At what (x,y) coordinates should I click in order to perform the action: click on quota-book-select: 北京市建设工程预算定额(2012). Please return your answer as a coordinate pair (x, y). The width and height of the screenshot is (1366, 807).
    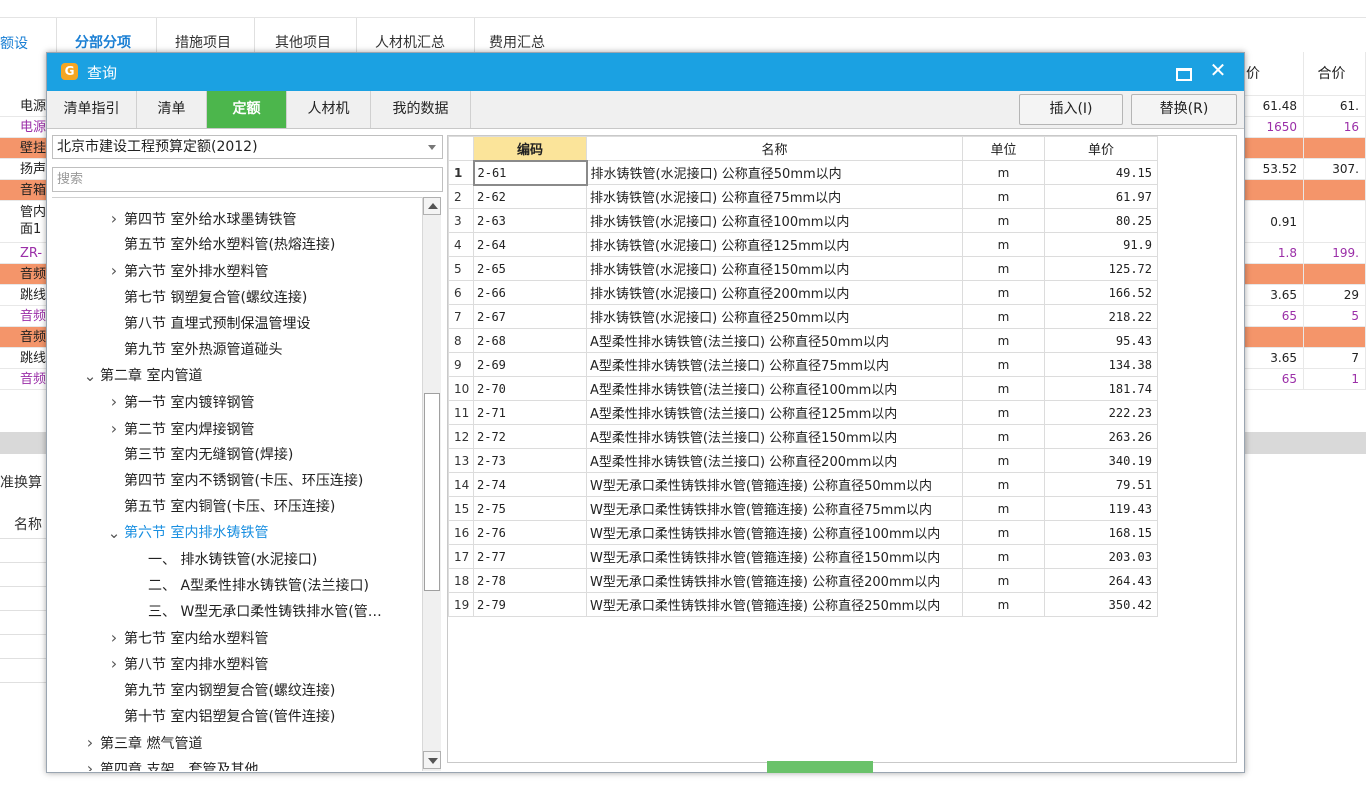
    Looking at the image, I should click on (247, 147).